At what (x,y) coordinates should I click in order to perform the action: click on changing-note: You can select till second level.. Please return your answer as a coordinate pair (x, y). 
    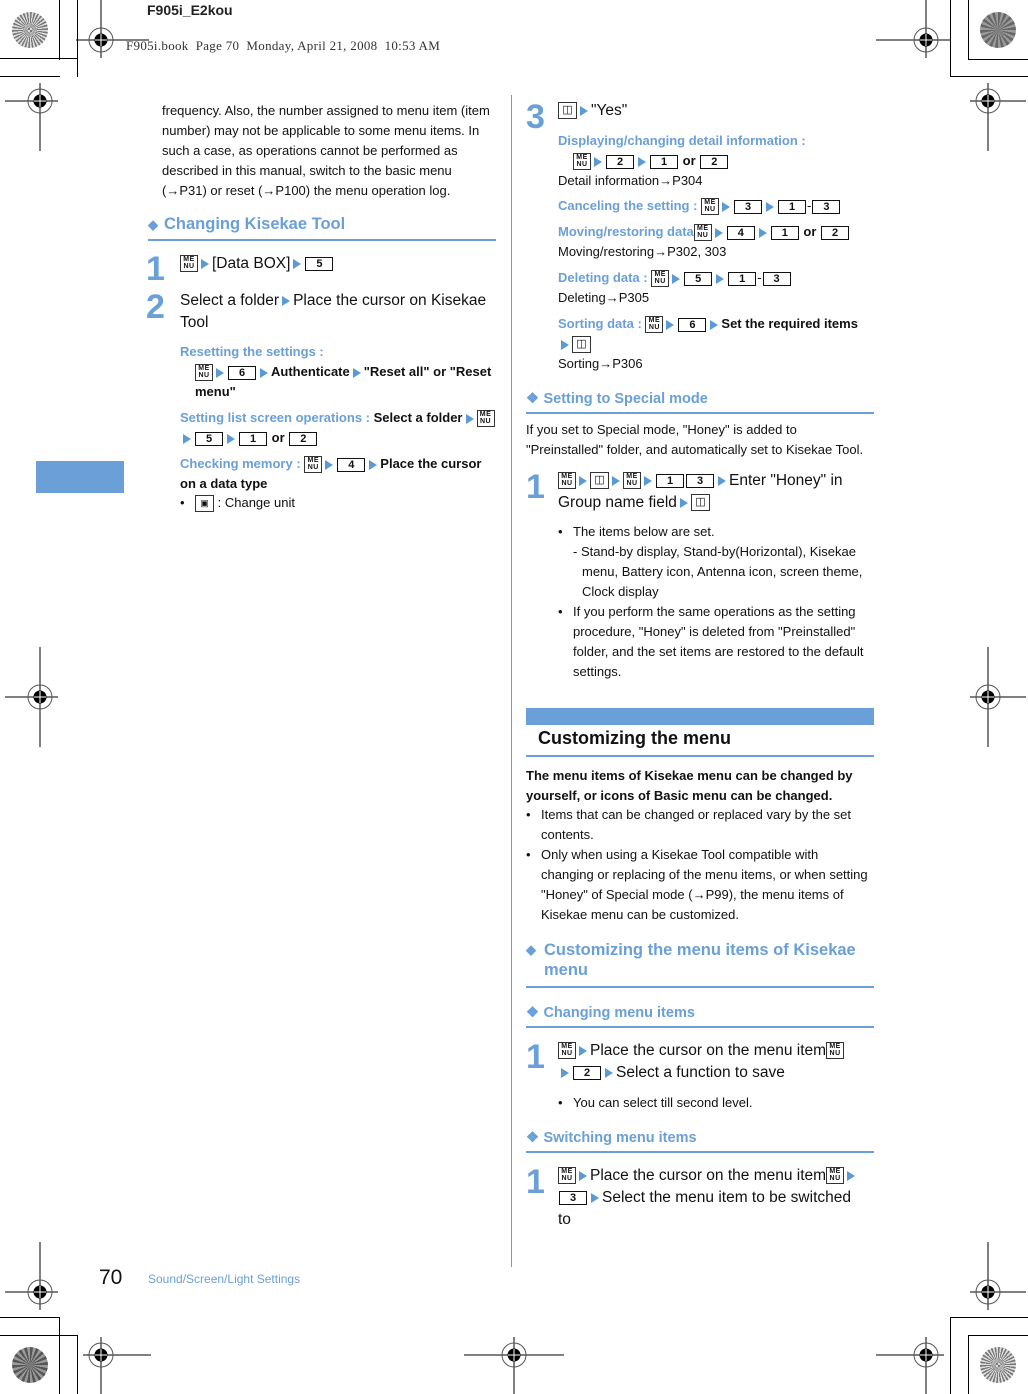
    Looking at the image, I should click on (715, 1103).